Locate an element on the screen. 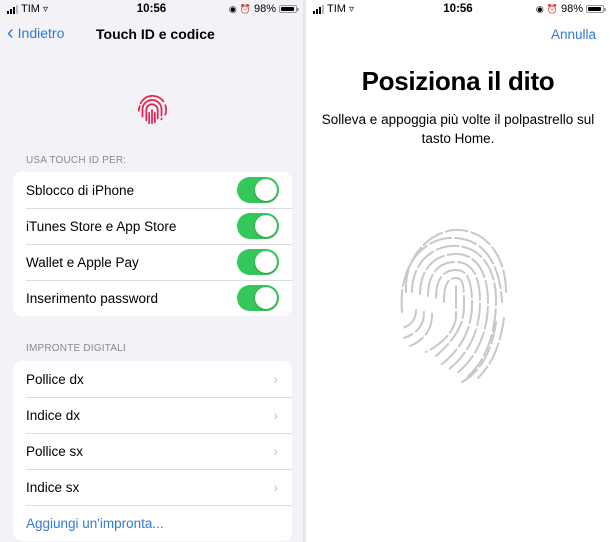 The image size is (610, 542). fingerprint-item: Pollice dx › is located at coordinates (152, 379).